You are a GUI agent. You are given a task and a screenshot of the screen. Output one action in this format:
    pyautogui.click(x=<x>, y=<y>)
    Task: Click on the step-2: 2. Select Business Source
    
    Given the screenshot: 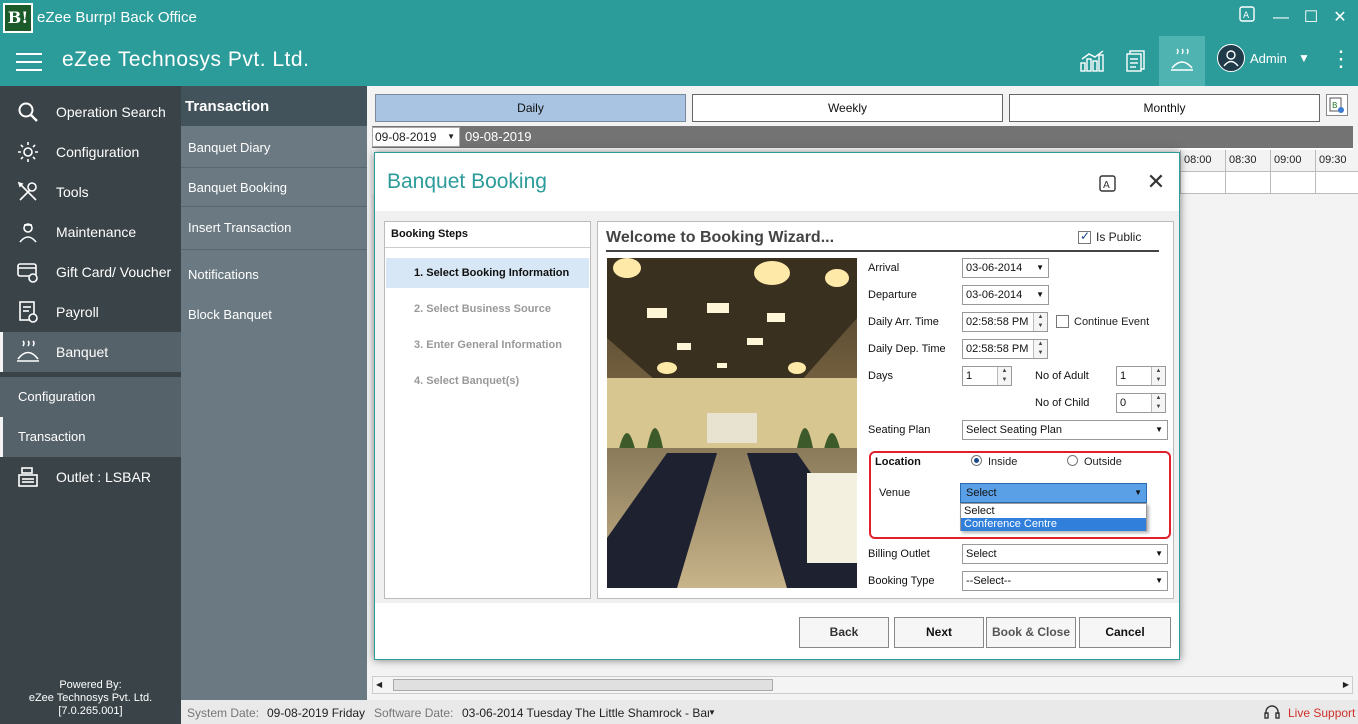 What is the action you would take?
    pyautogui.click(x=487, y=309)
    